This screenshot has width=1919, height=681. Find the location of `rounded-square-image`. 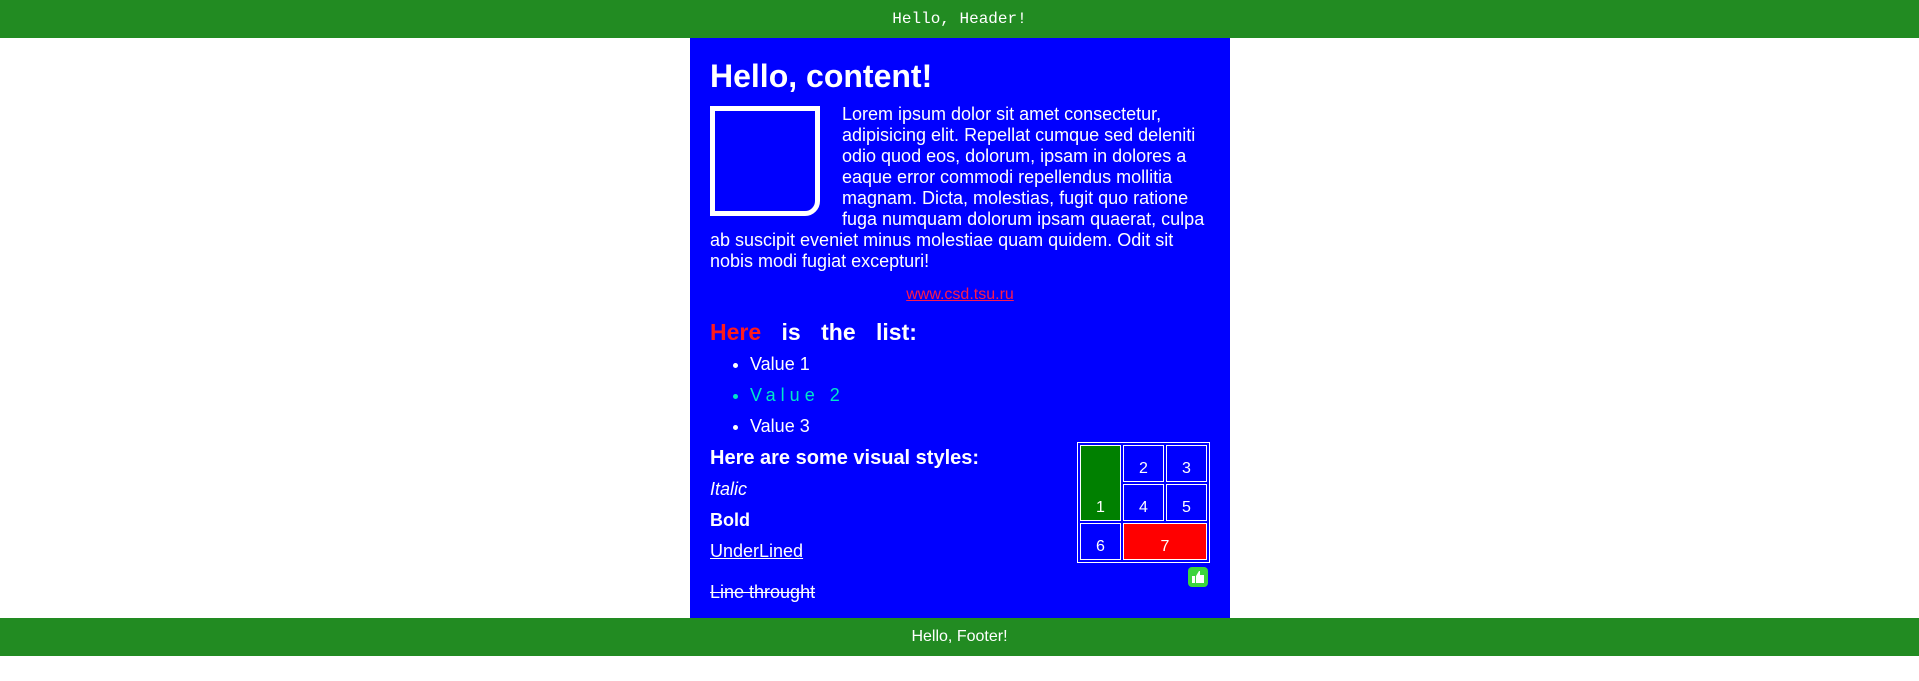

rounded-square-image is located at coordinates (765, 161).